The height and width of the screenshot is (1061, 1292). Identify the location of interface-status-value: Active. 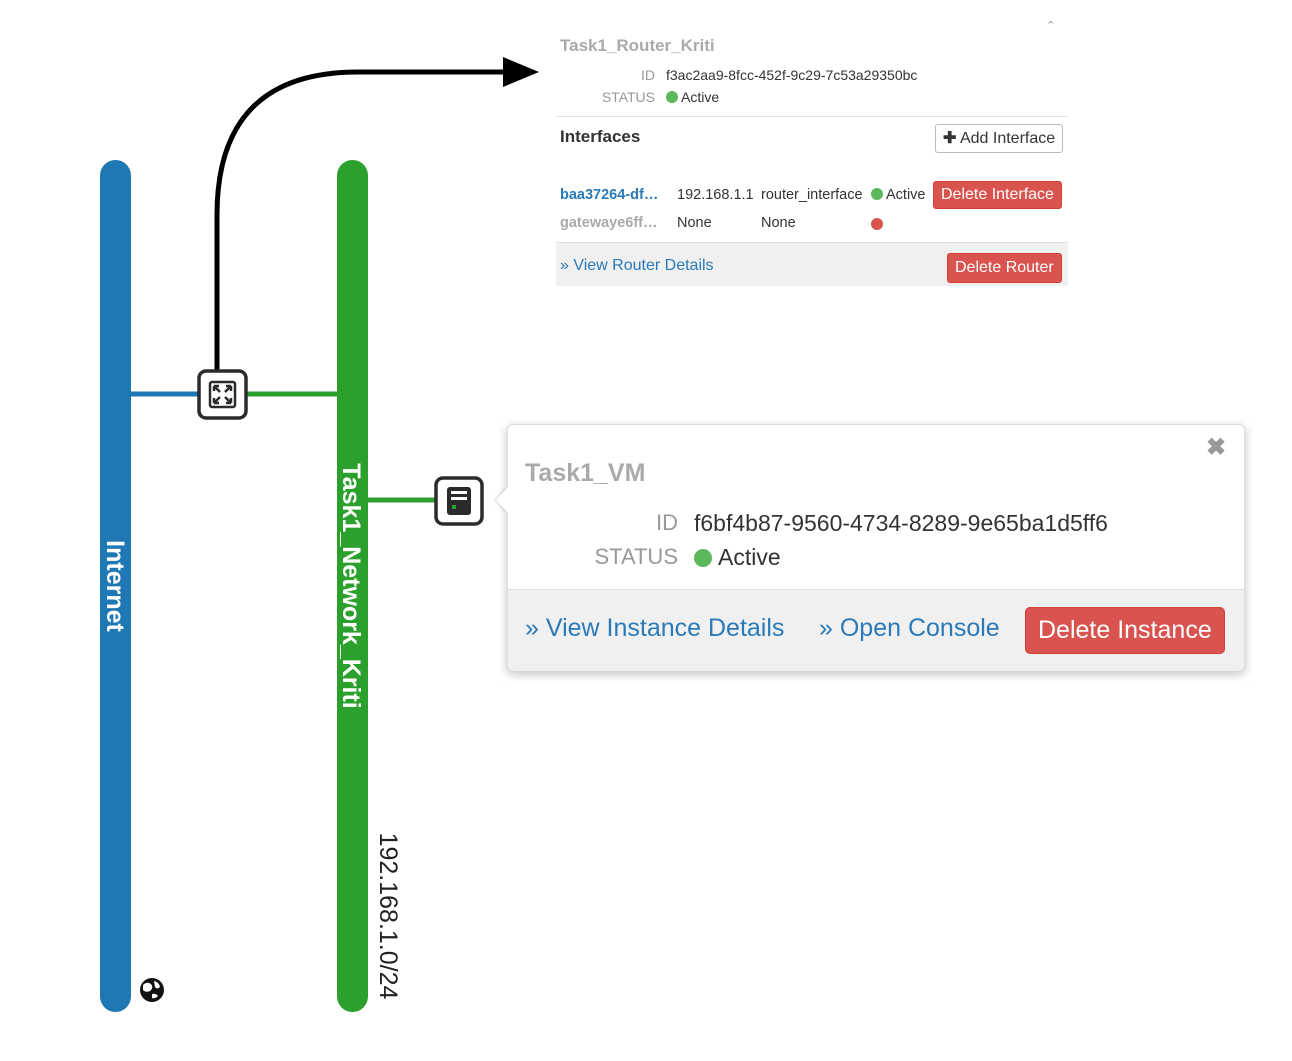
(906, 195).